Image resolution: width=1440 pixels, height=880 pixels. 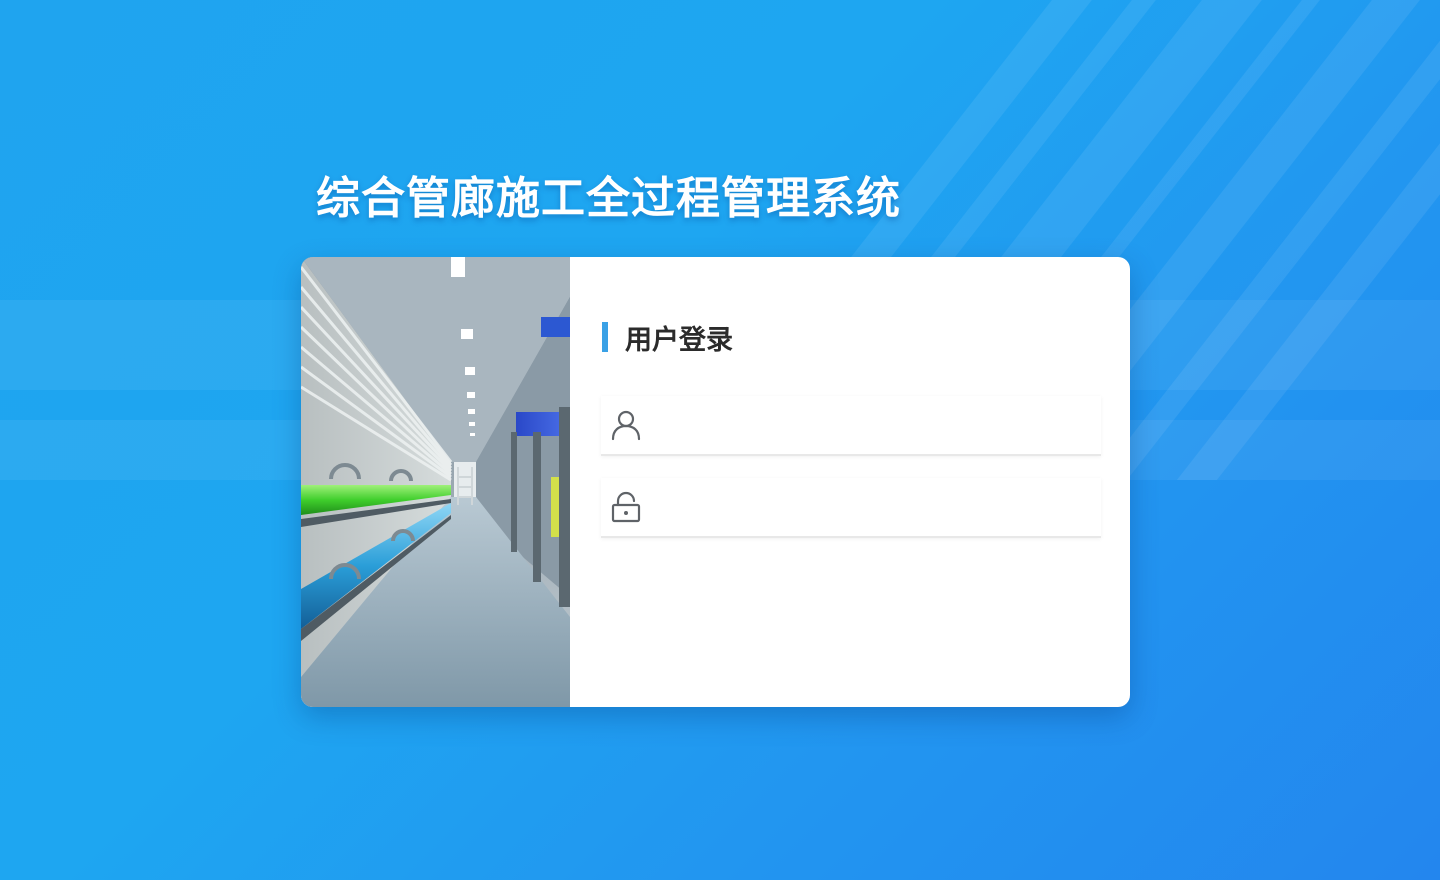 What do you see at coordinates (608, 198) in the screenshot?
I see `page-title: 综合管廊施工全过程管理系统` at bounding box center [608, 198].